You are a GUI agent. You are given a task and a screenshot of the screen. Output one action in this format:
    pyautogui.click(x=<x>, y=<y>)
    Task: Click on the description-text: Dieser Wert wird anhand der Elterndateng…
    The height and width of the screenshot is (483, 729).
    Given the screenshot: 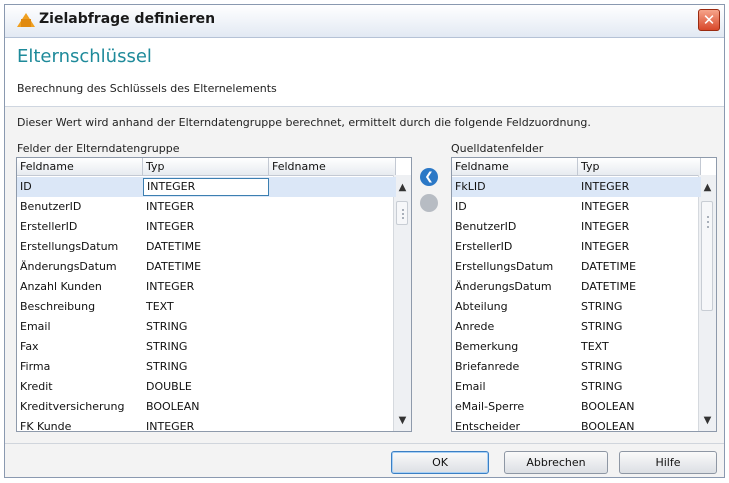 What is the action you would take?
    pyautogui.click(x=304, y=122)
    